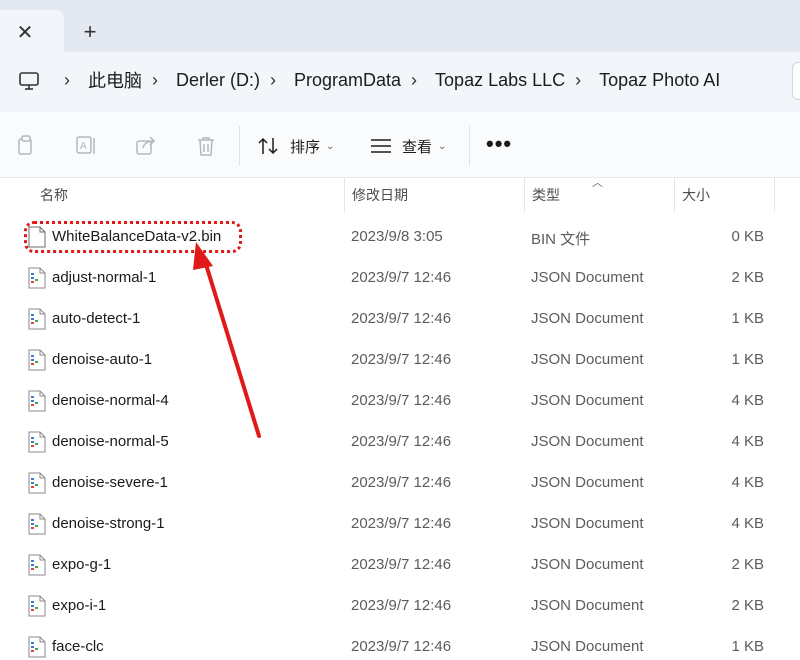  What do you see at coordinates (82, 564) in the screenshot?
I see `file-name: expo-g-1` at bounding box center [82, 564].